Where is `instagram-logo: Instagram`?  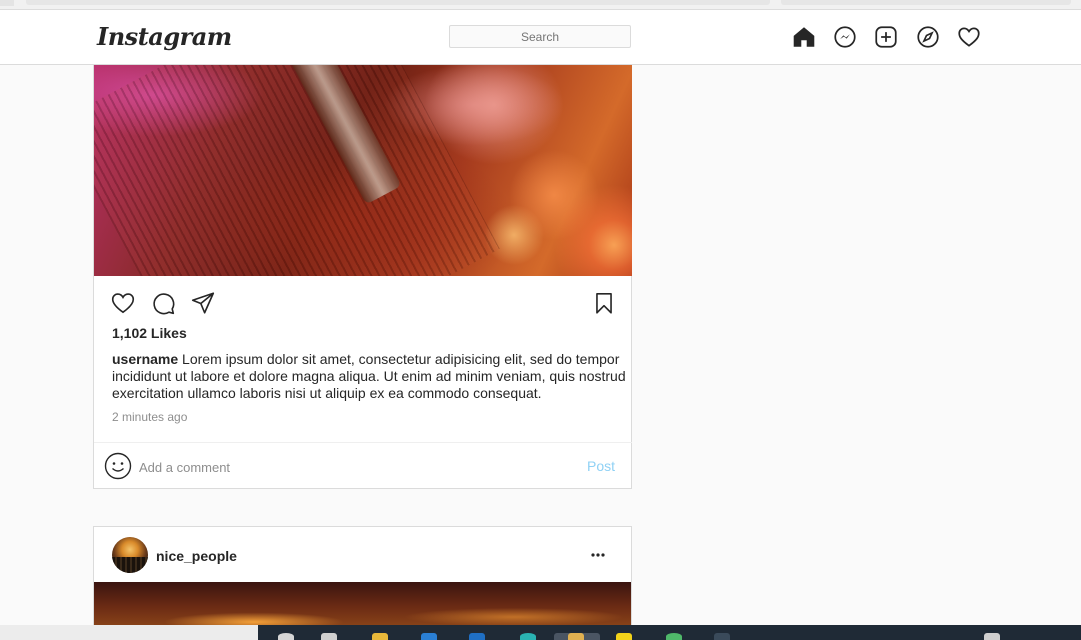
instagram-logo: Instagram is located at coordinates (164, 36).